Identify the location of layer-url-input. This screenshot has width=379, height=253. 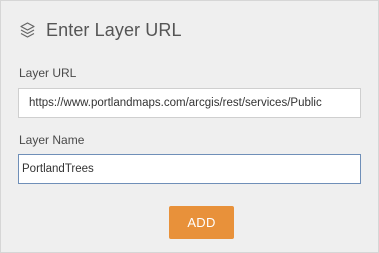
(189, 103).